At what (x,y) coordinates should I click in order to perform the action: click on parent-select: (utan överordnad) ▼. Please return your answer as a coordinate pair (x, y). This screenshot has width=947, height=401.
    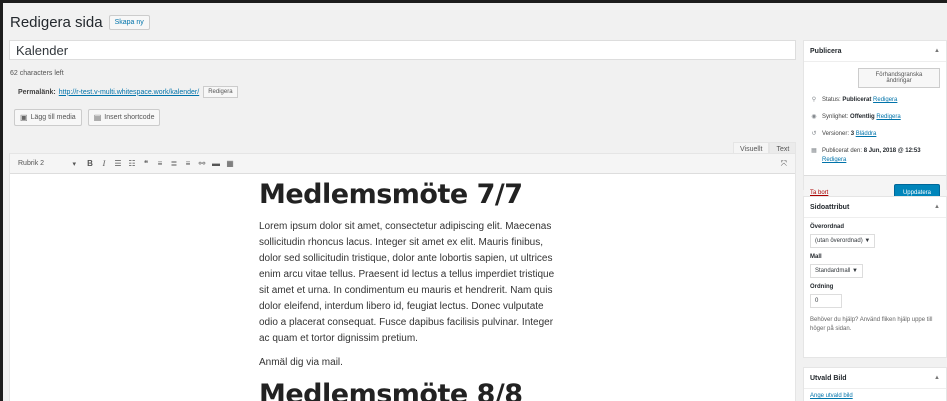
    Looking at the image, I should click on (843, 241).